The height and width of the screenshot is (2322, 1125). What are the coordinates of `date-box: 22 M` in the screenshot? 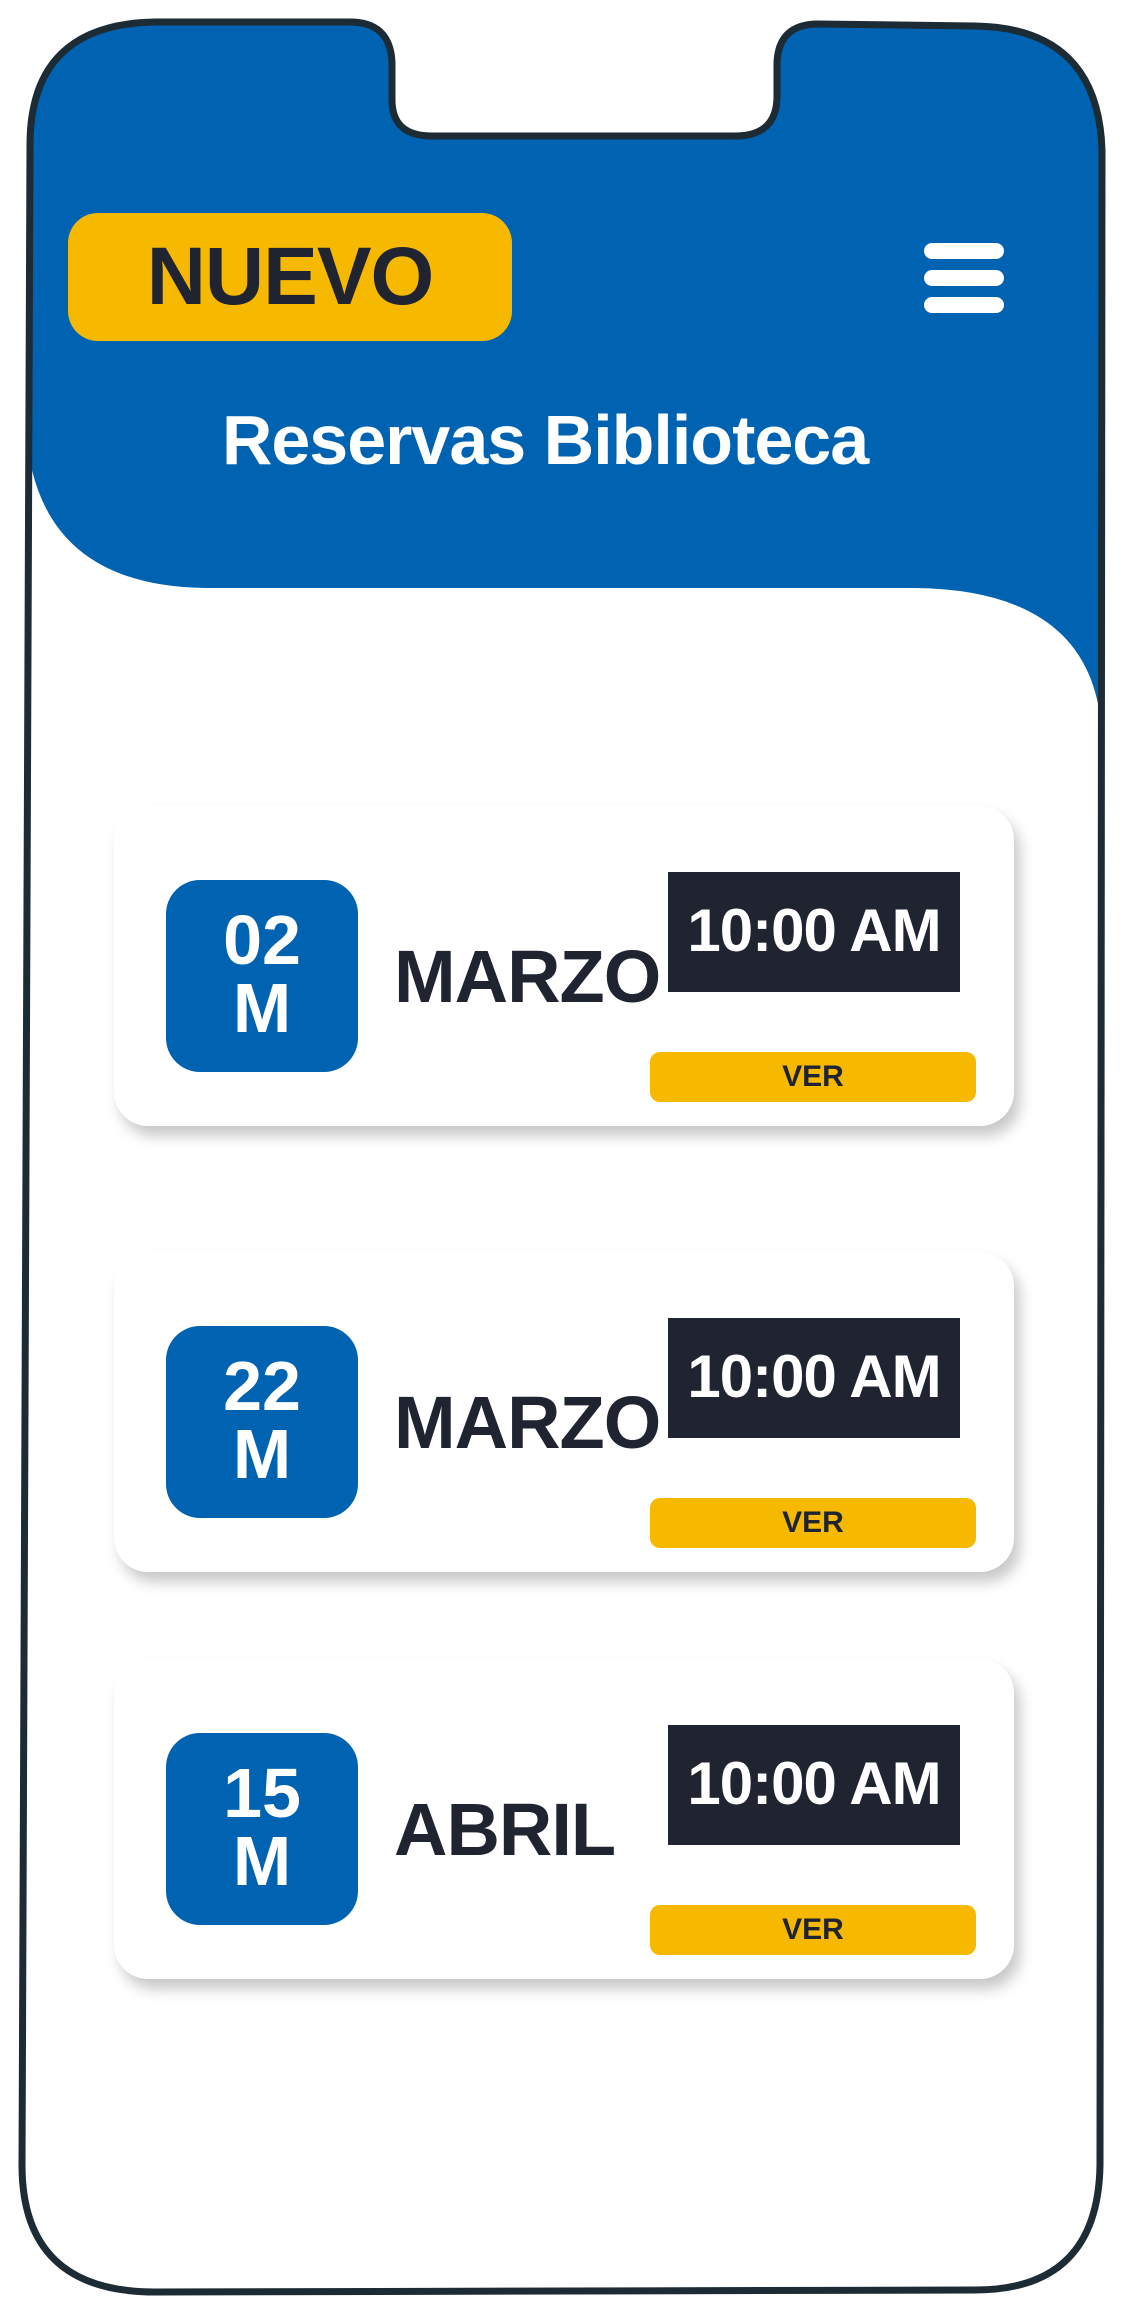 It's located at (262, 1422).